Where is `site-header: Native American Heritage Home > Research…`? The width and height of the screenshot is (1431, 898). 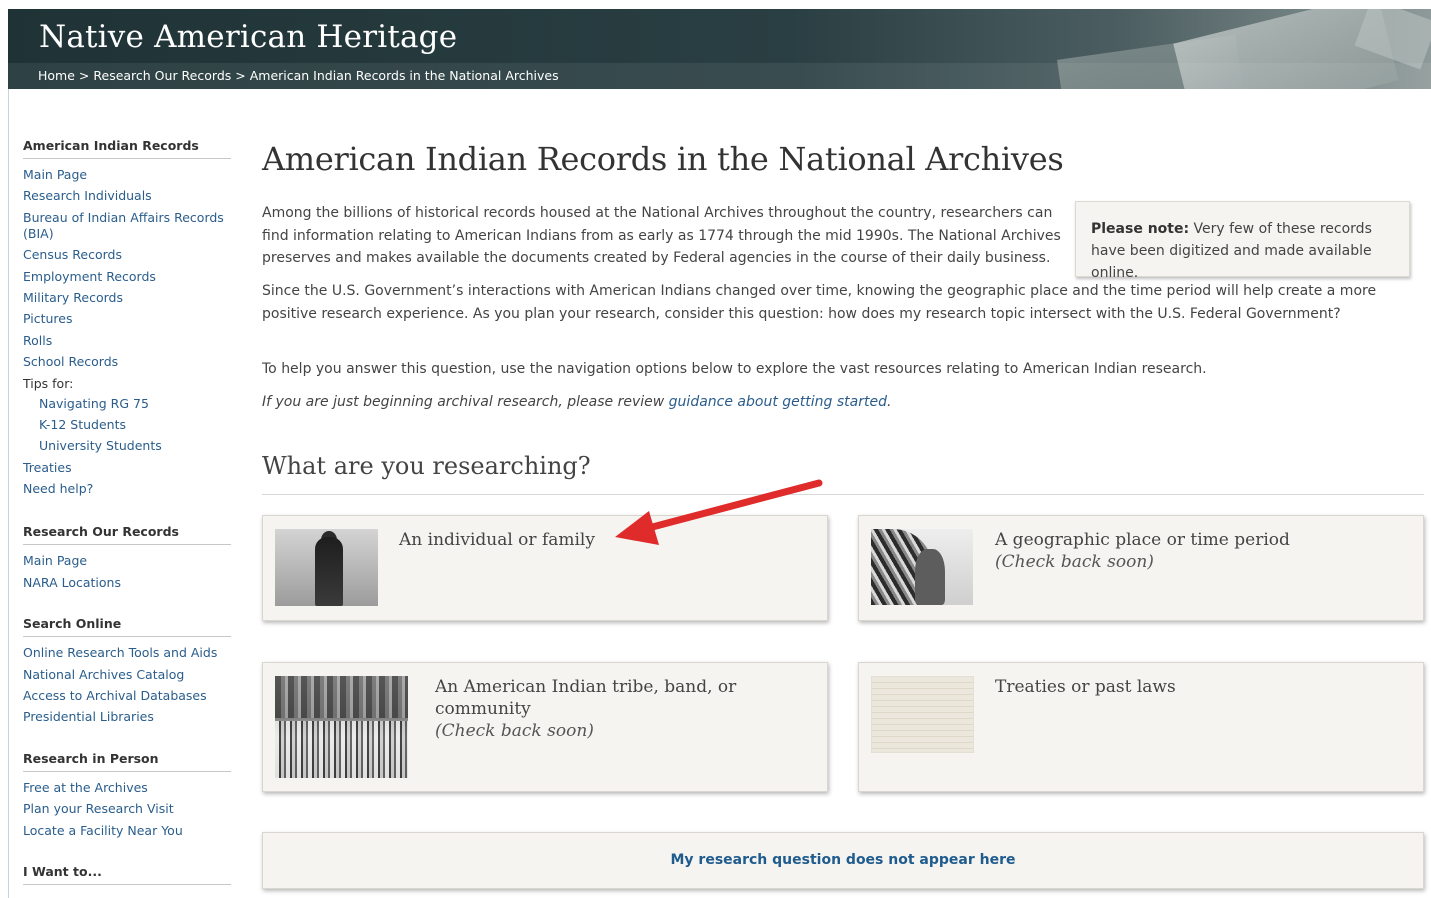 site-header: Native American Heritage Home > Research… is located at coordinates (719, 49).